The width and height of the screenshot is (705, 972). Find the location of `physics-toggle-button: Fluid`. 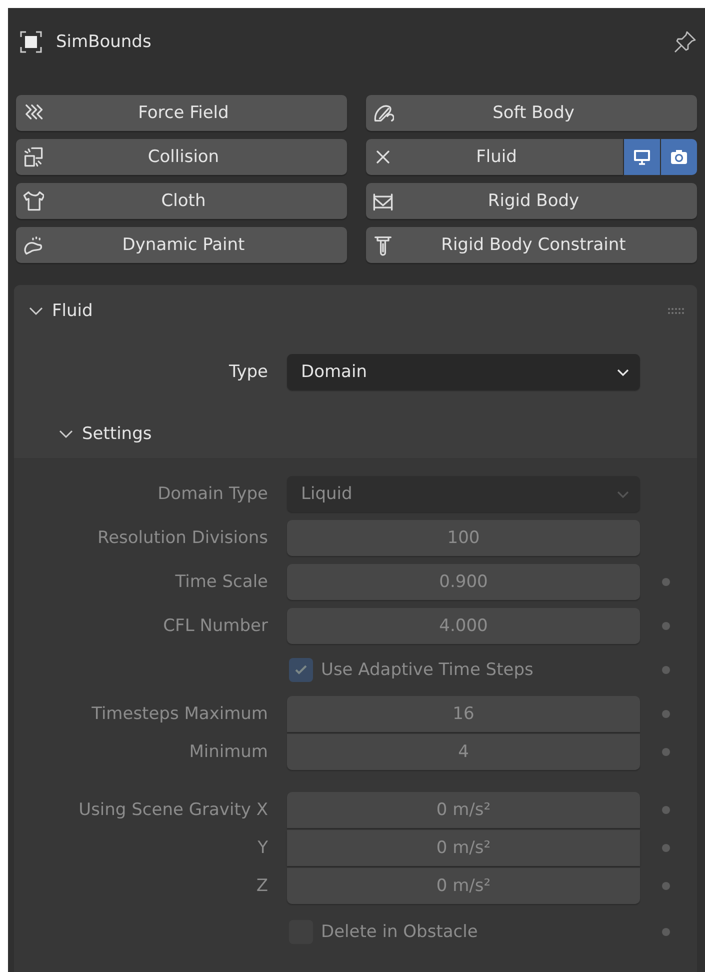

physics-toggle-button: Fluid is located at coordinates (494, 157).